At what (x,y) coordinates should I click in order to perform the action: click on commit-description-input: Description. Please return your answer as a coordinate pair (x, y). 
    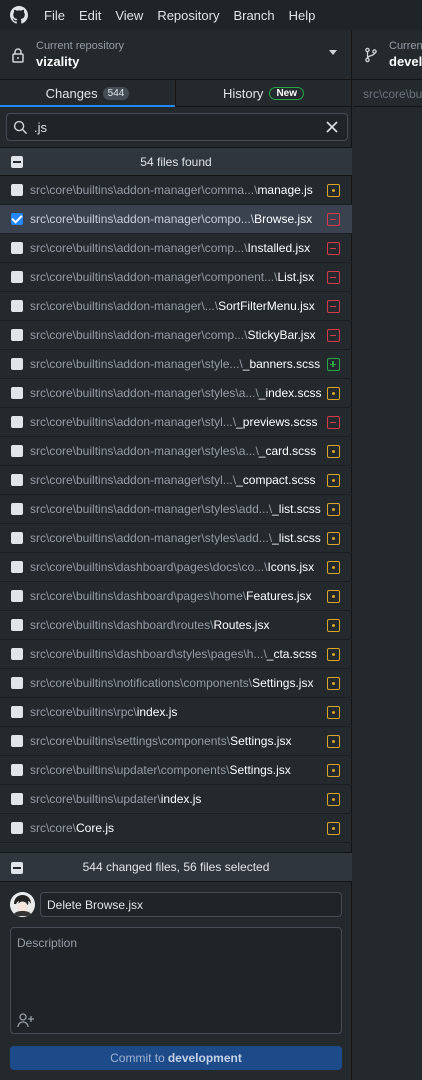
    Looking at the image, I should click on (176, 980).